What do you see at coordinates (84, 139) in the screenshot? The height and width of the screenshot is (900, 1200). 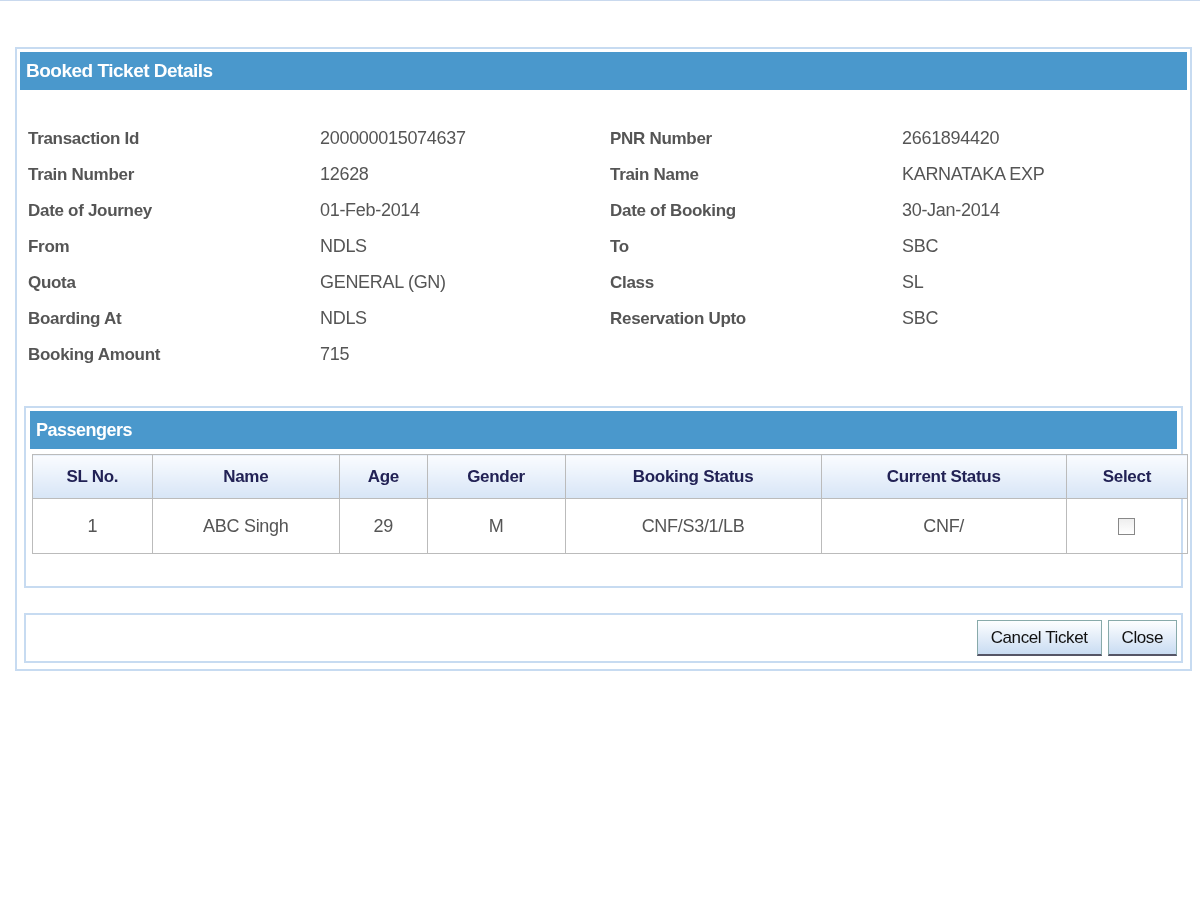 I see `field-label: Transaction Id` at bounding box center [84, 139].